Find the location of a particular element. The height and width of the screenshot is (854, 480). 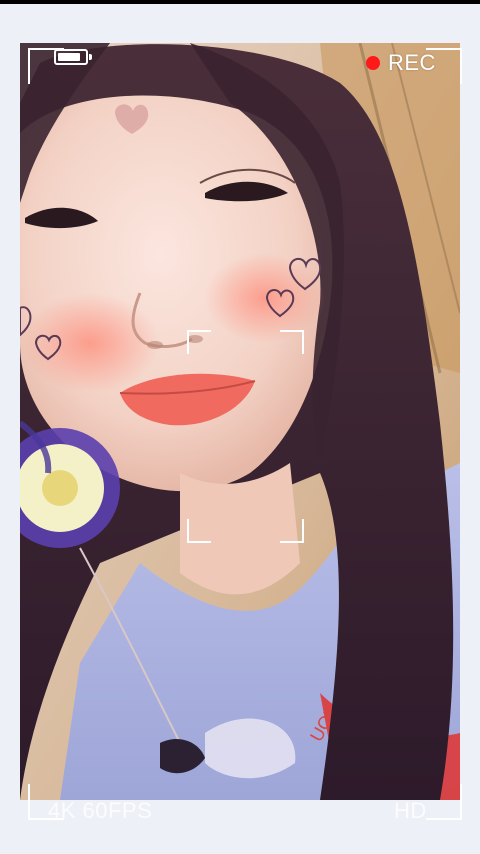

focus-bracket-bottom-right is located at coordinates (292, 531).